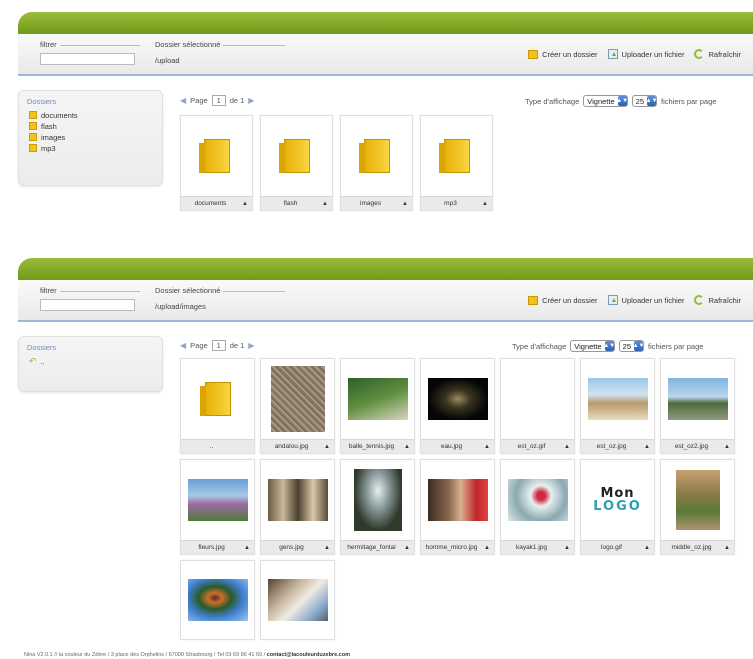 This screenshot has width=753, height=659. Describe the element at coordinates (653, 54) in the screenshot. I see `upload-file-label: Uploader un fichier` at that location.